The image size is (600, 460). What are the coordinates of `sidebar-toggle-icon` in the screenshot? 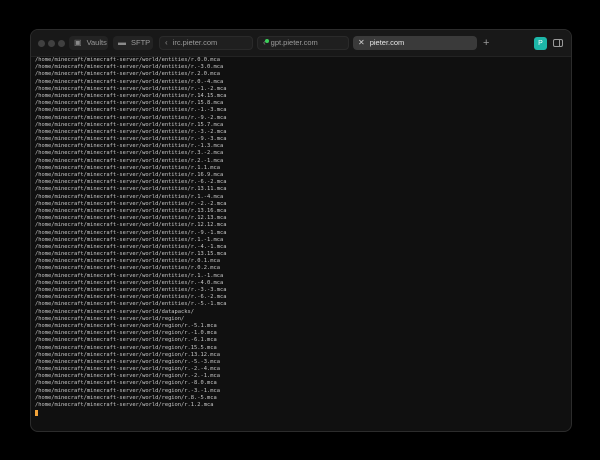 It's located at (558, 43).